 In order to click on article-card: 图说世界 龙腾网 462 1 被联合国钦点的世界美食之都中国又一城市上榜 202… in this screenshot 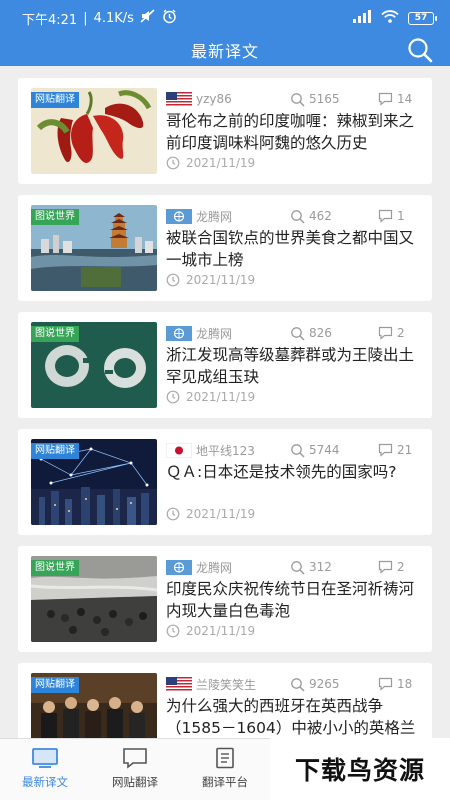, I will do `click(225, 248)`.